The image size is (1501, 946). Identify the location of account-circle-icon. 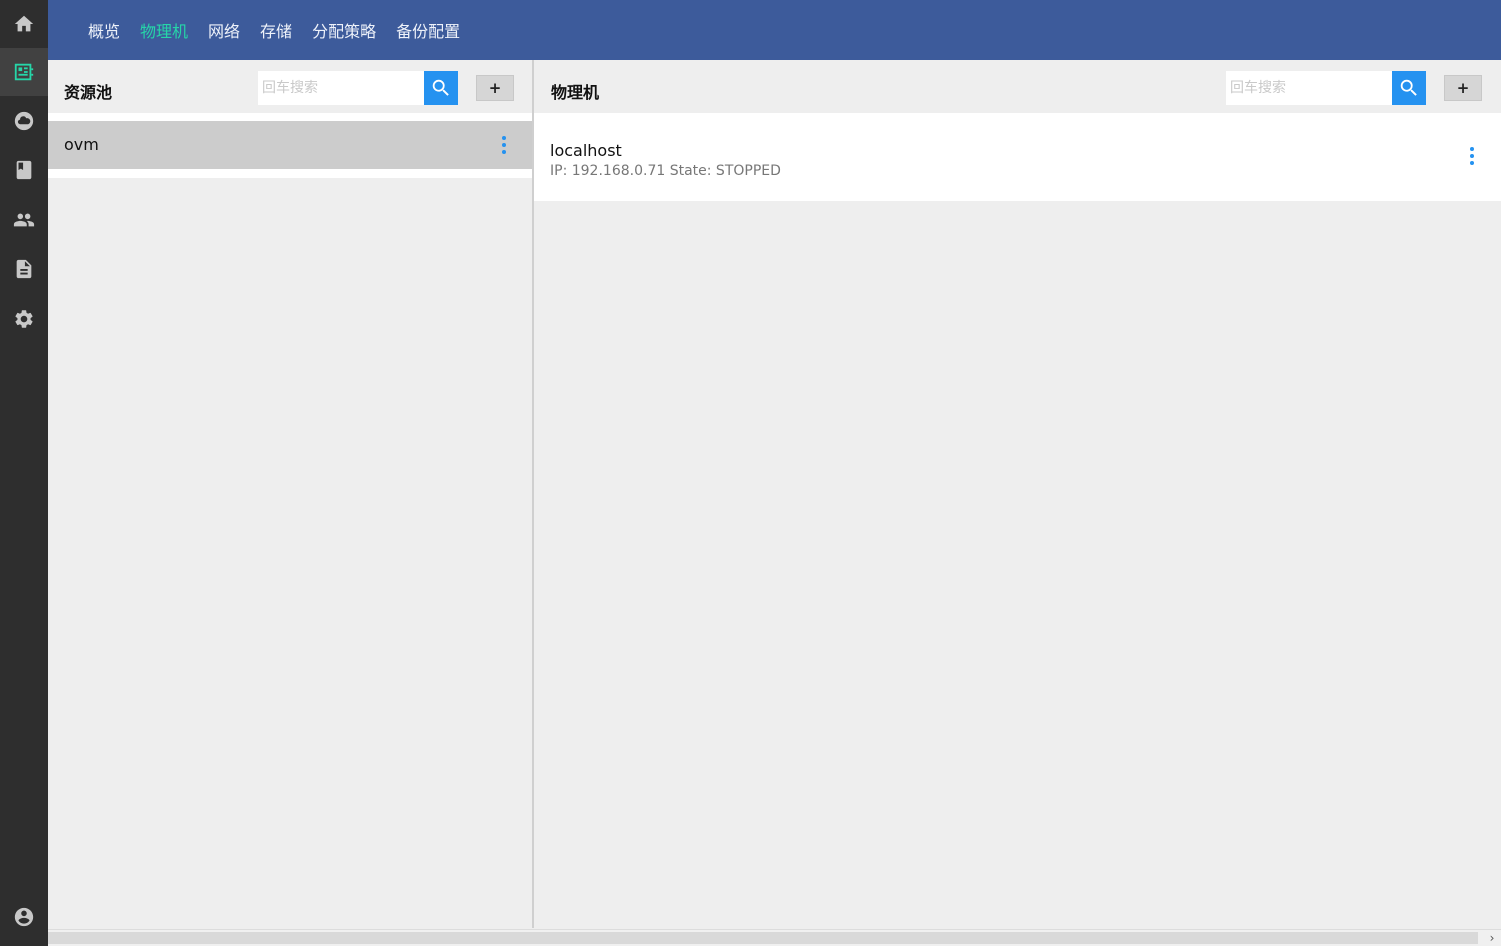
(24, 917).